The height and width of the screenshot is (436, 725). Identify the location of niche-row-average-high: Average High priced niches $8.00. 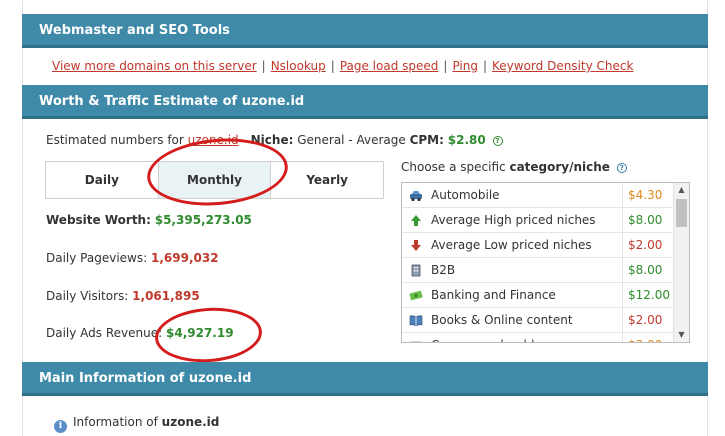
(538, 220).